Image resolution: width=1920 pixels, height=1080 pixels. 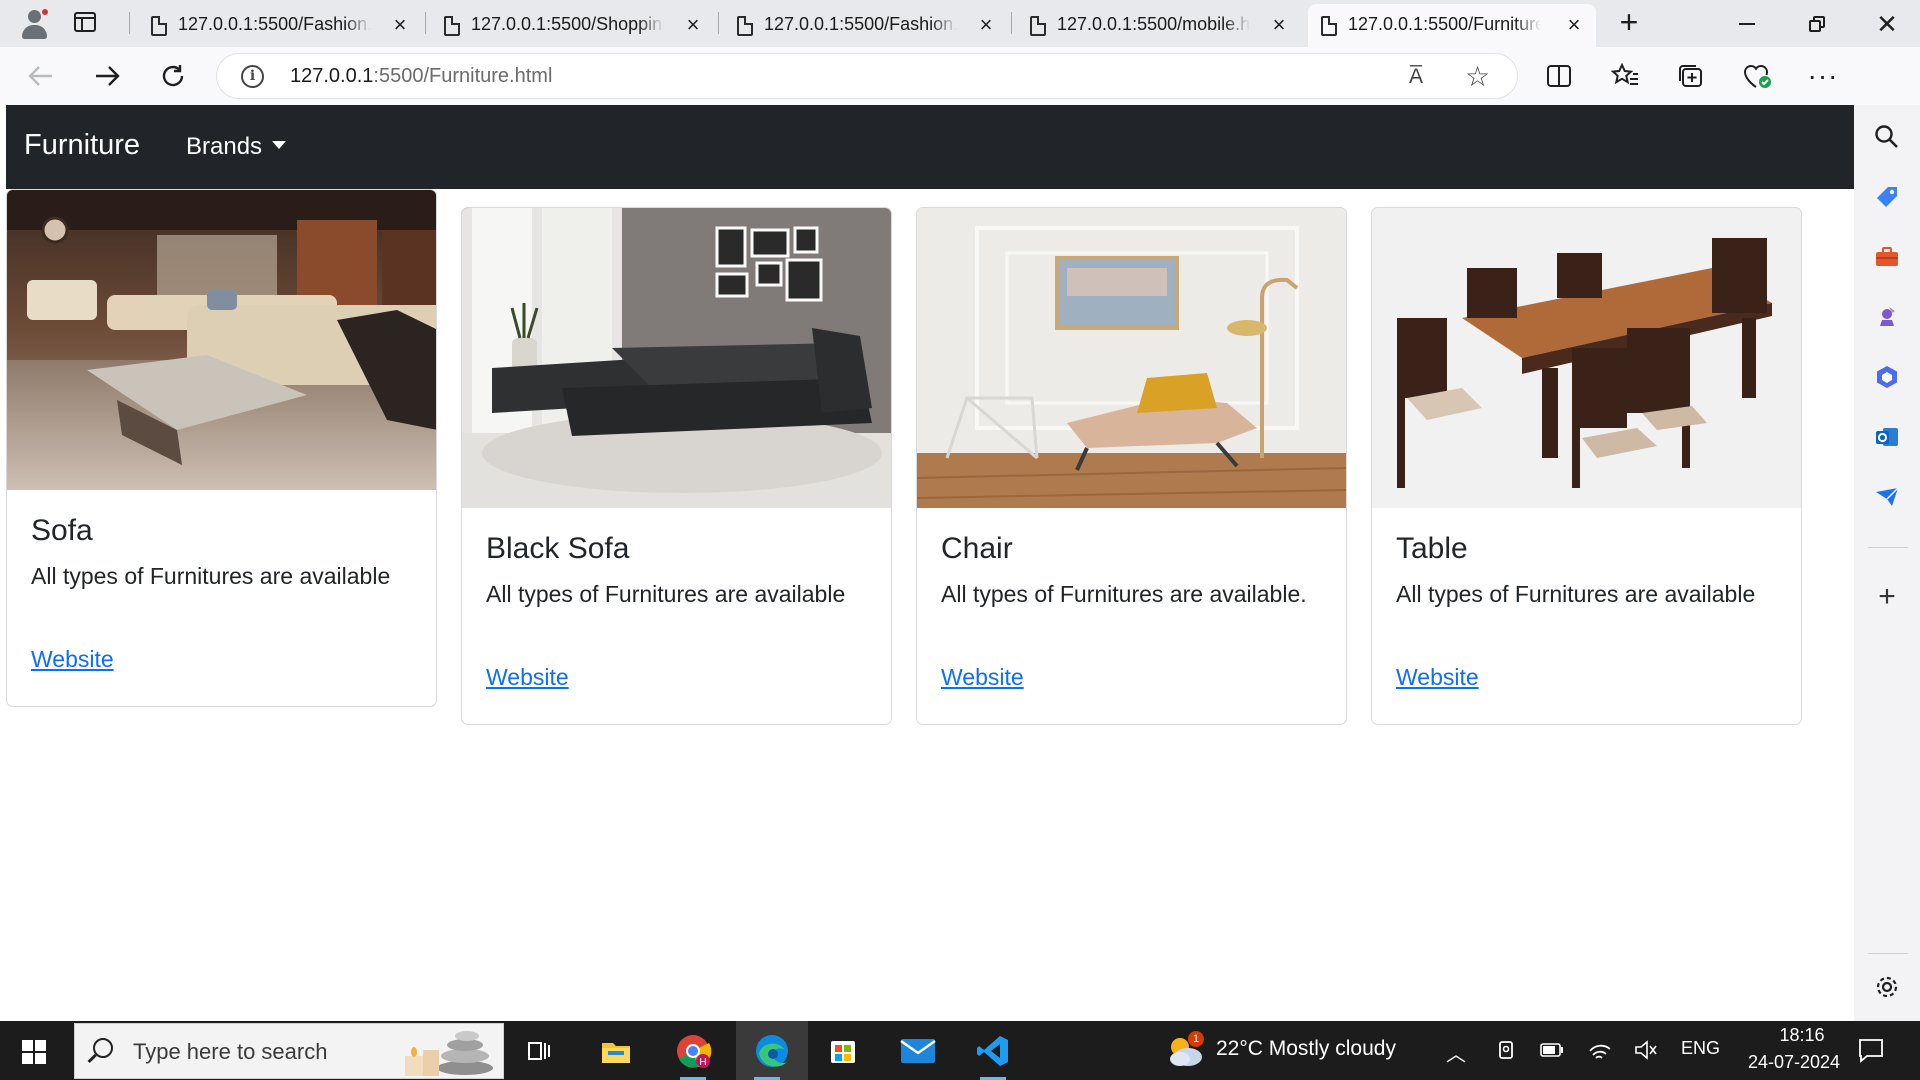 I want to click on show-hidden-icons-chevron-icon: ︿, so click(x=1456, y=1052).